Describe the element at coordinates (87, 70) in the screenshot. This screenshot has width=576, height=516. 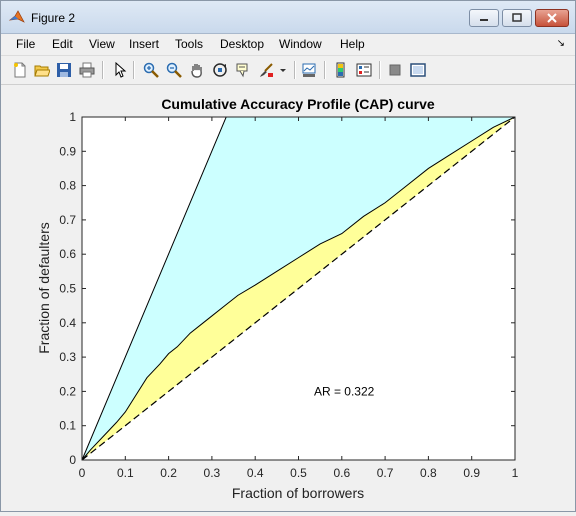
I see `print-icon` at that location.